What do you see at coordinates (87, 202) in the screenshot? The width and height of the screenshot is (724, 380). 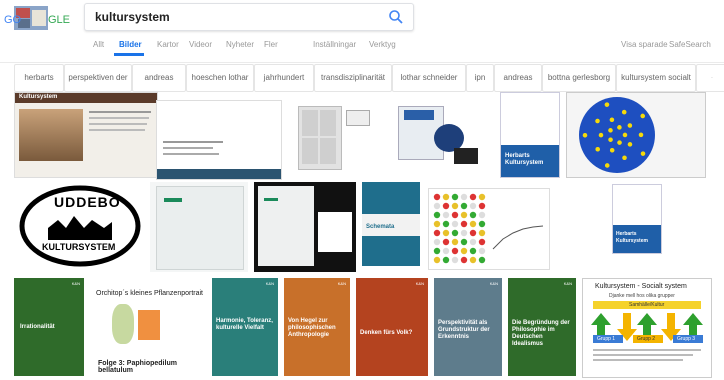 I see `badge-title: UDDEBO` at bounding box center [87, 202].